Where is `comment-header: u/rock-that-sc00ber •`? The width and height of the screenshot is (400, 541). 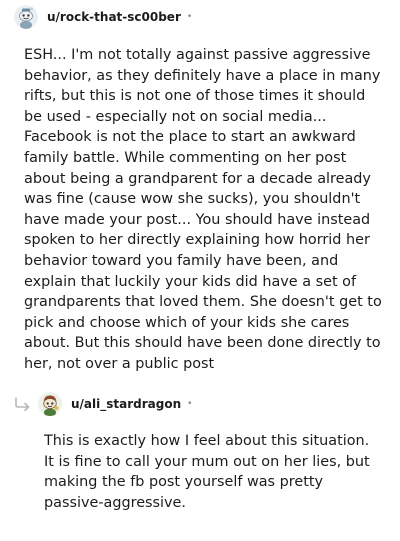 comment-header: u/rock-that-sc00ber • is located at coordinates (103, 17).